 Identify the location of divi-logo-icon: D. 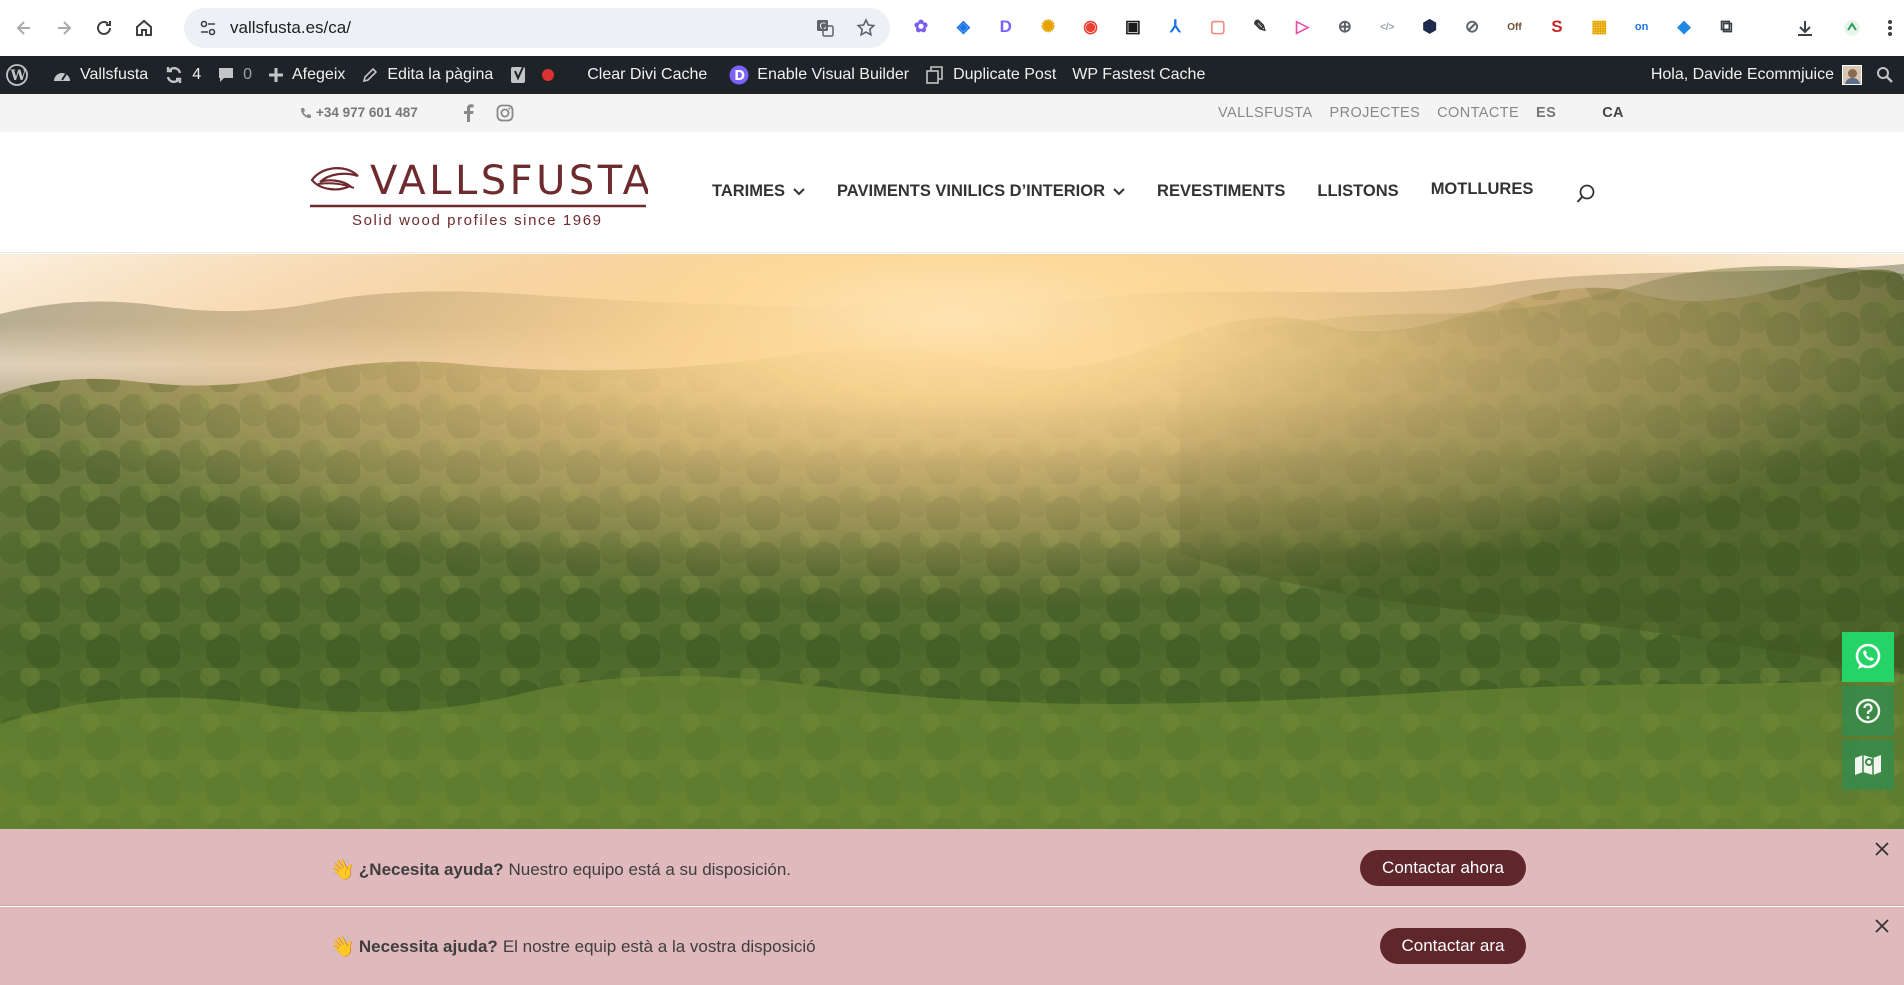
(739, 75).